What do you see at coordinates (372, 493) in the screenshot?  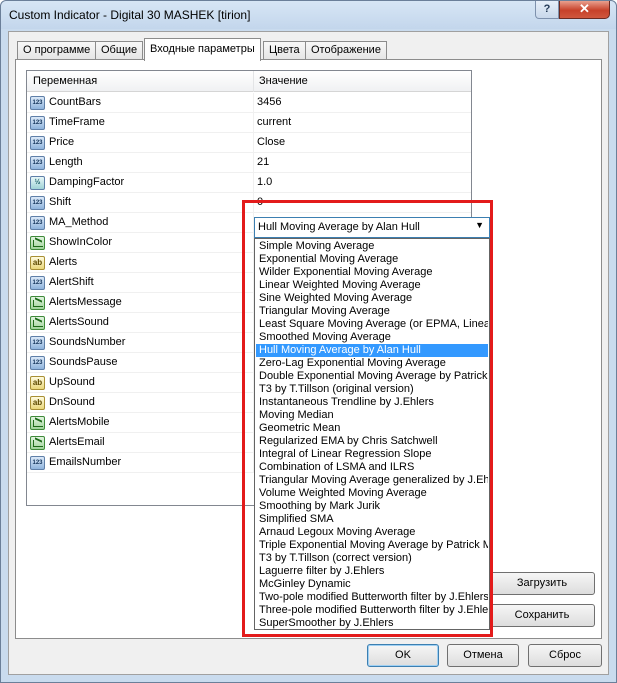 I see `dropdown-option: Volume Weighted Moving Average` at bounding box center [372, 493].